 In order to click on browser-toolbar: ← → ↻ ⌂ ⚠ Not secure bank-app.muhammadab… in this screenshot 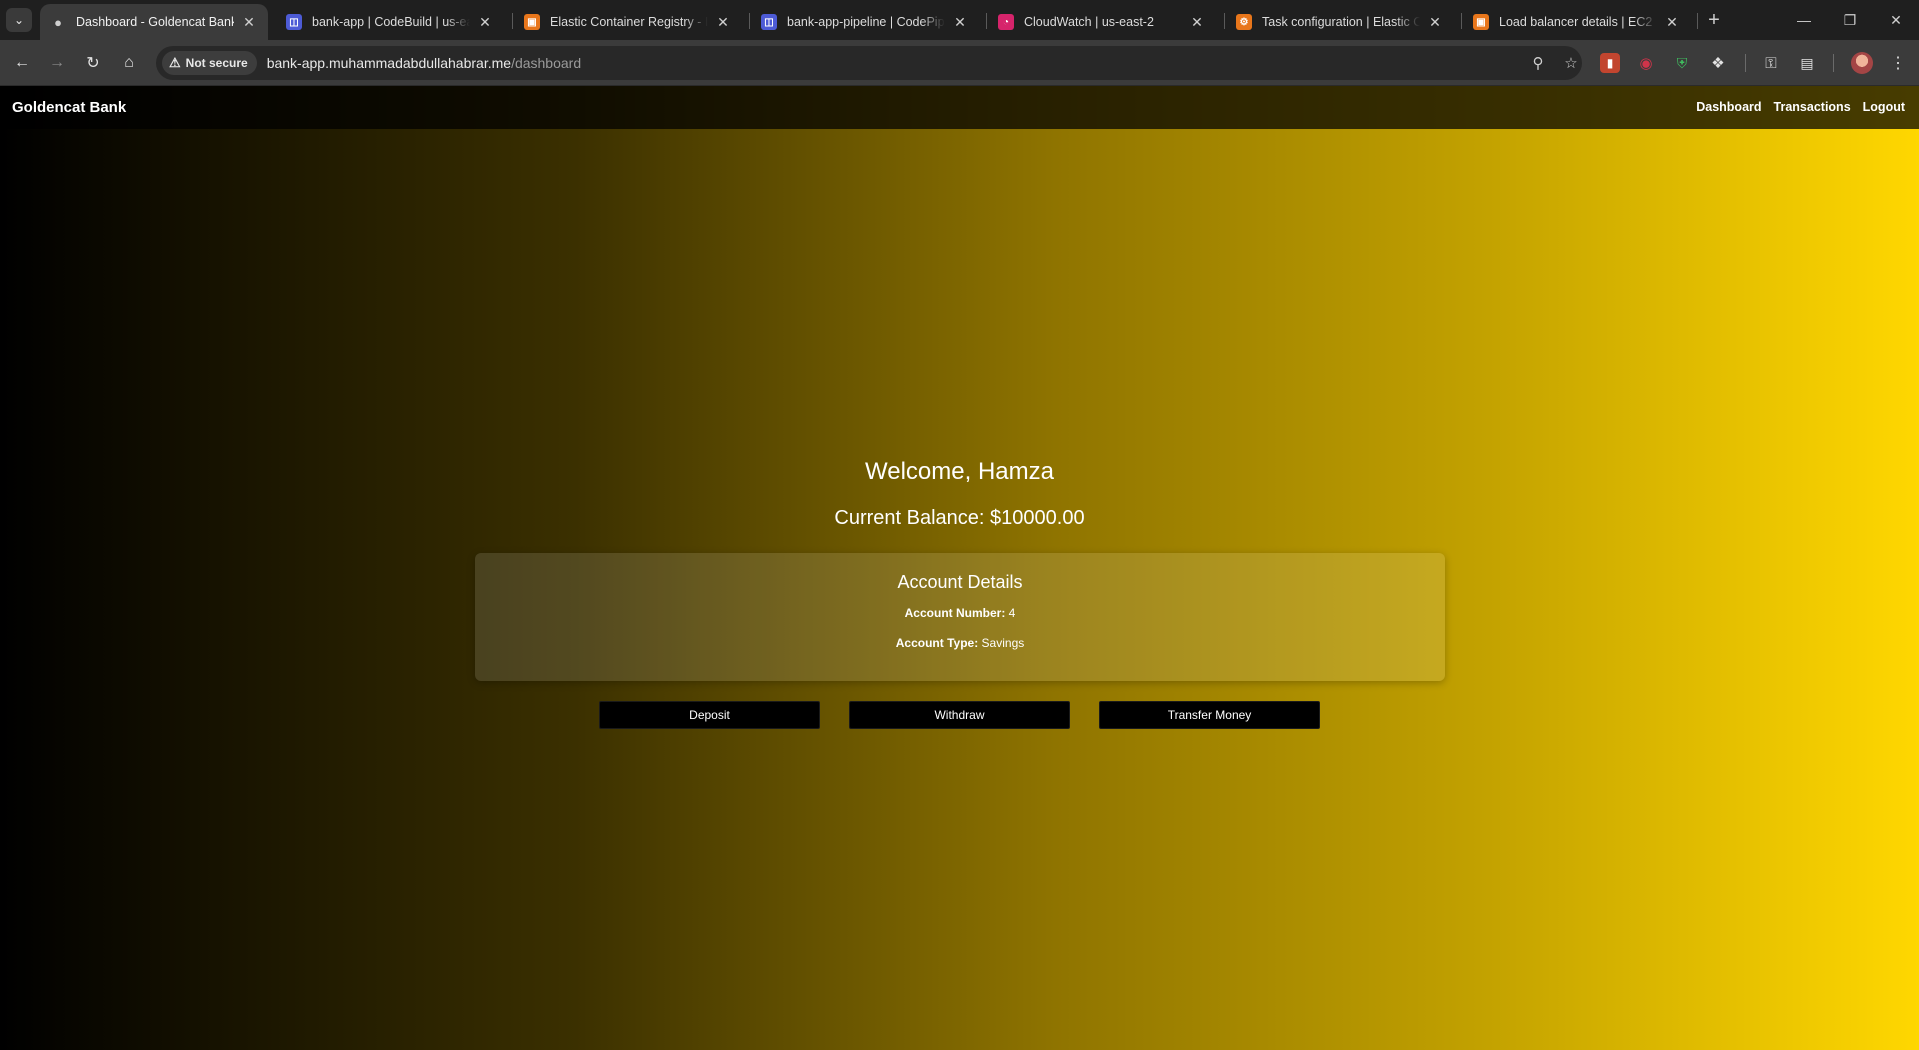, I will do `click(959, 63)`.